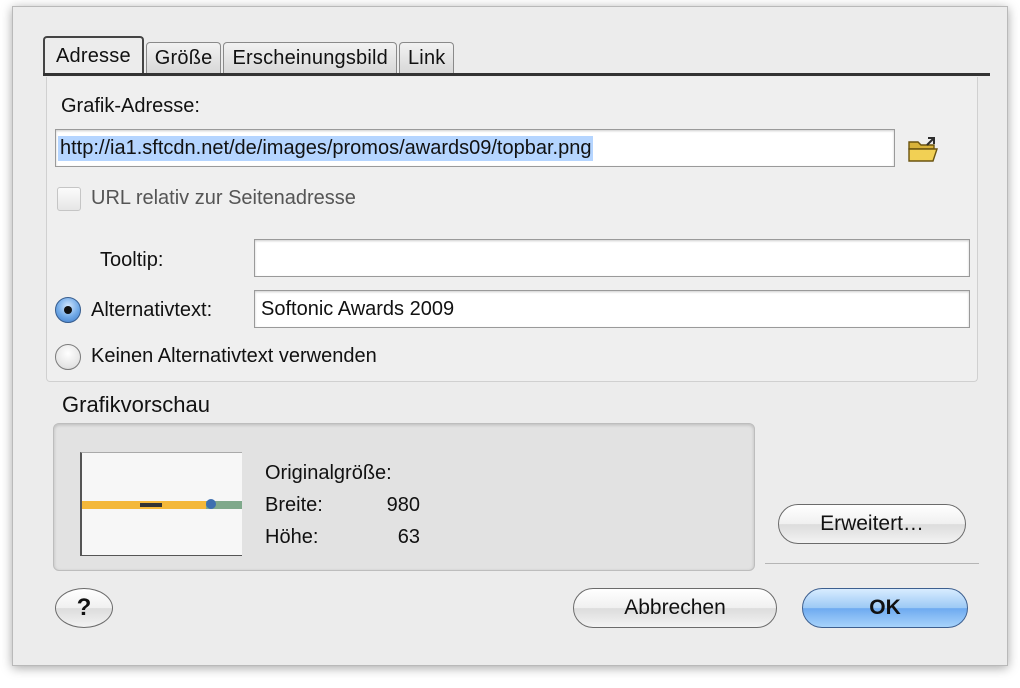 The image size is (1020, 688). Describe the element at coordinates (68, 310) in the screenshot. I see `alt-text-radio` at that location.